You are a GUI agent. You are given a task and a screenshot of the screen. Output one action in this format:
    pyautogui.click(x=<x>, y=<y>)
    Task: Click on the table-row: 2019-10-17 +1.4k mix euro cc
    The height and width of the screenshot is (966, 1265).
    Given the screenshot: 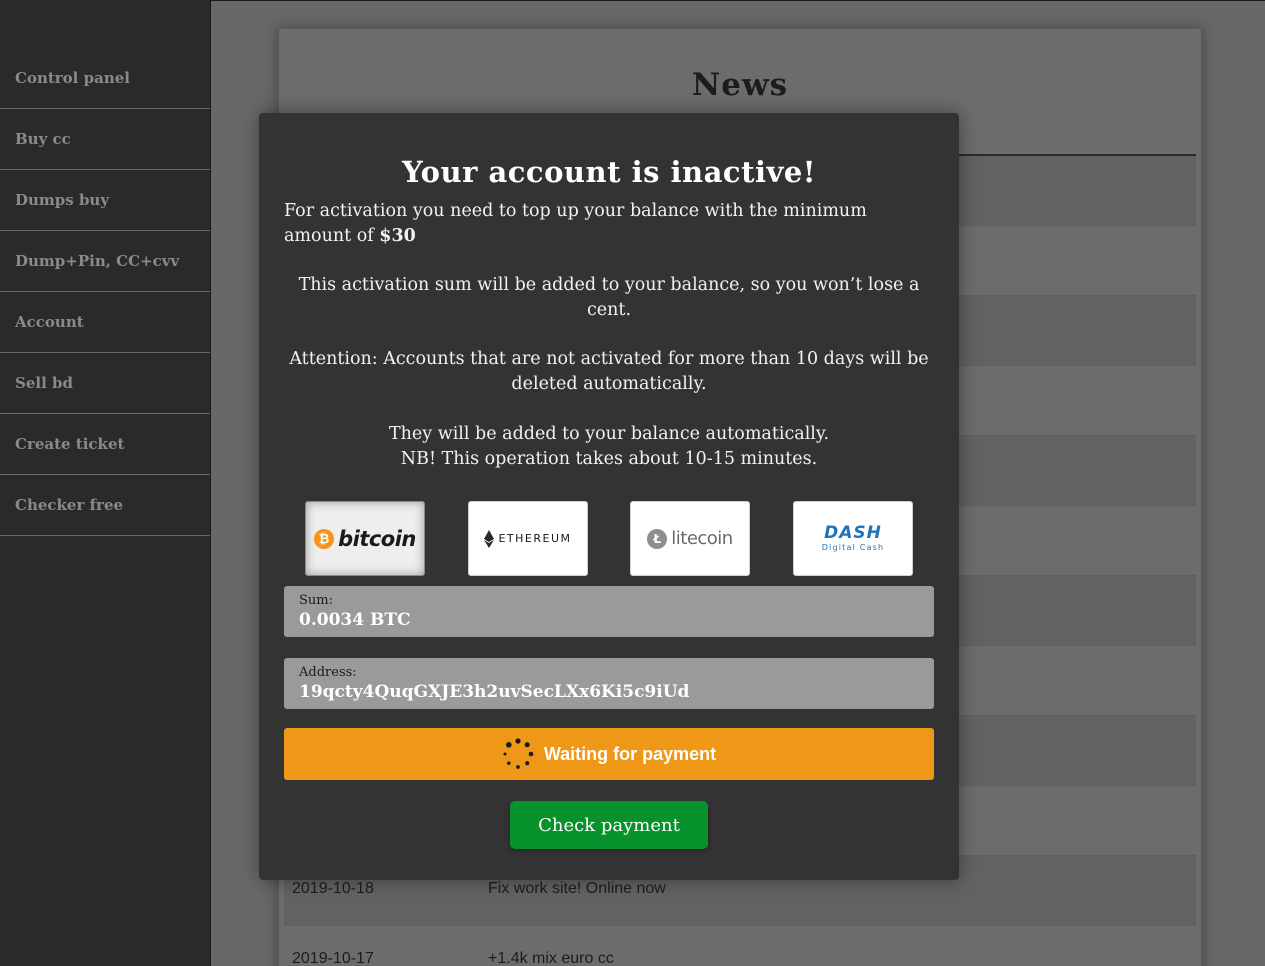 What is the action you would take?
    pyautogui.click(x=740, y=946)
    